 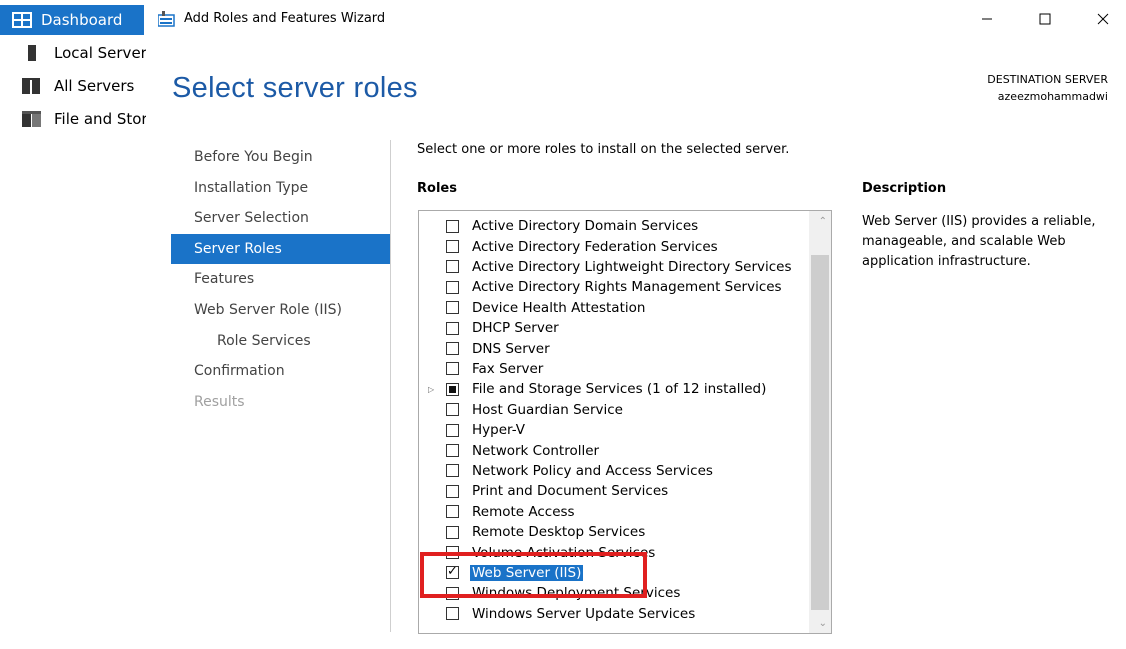 I want to click on role-row: Windows Server Update Services, so click(x=613, y=614).